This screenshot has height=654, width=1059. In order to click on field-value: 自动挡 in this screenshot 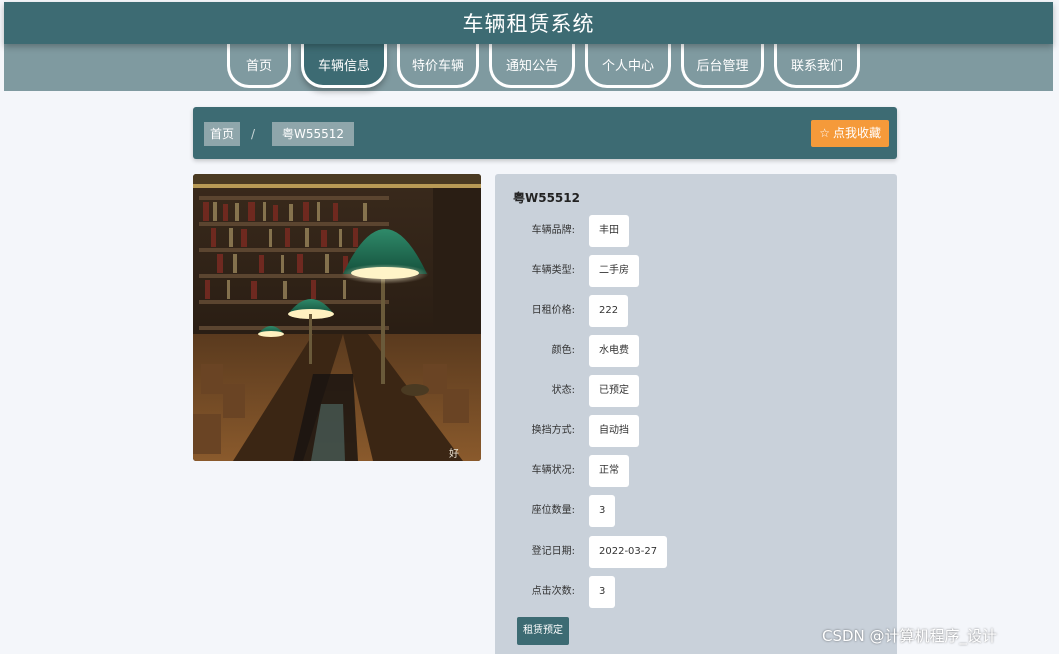, I will do `click(614, 431)`.